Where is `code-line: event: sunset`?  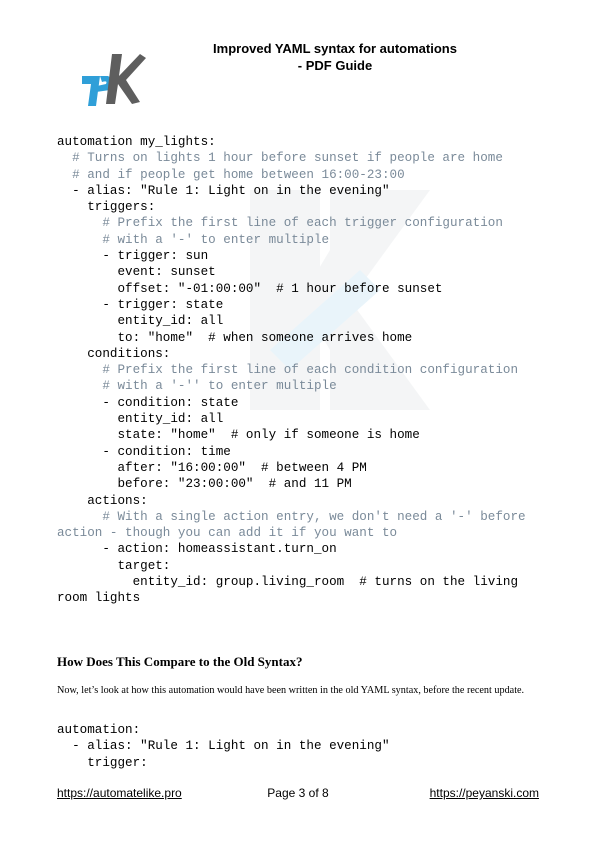 code-line: event: sunset is located at coordinates (136, 272).